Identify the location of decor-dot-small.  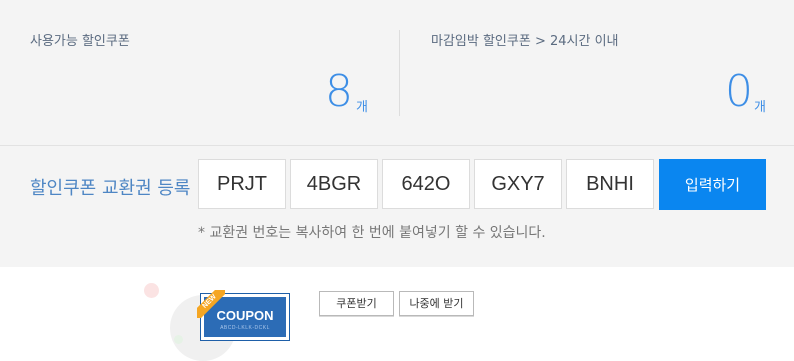
(178, 339).